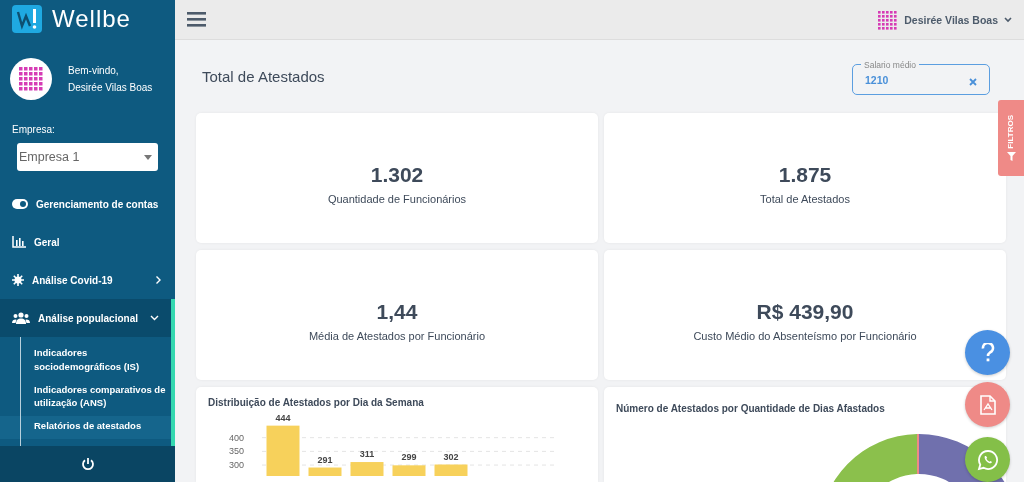 The image size is (1024, 482). What do you see at coordinates (87, 204) in the screenshot?
I see `menu-item: Gerenciamento de contas` at bounding box center [87, 204].